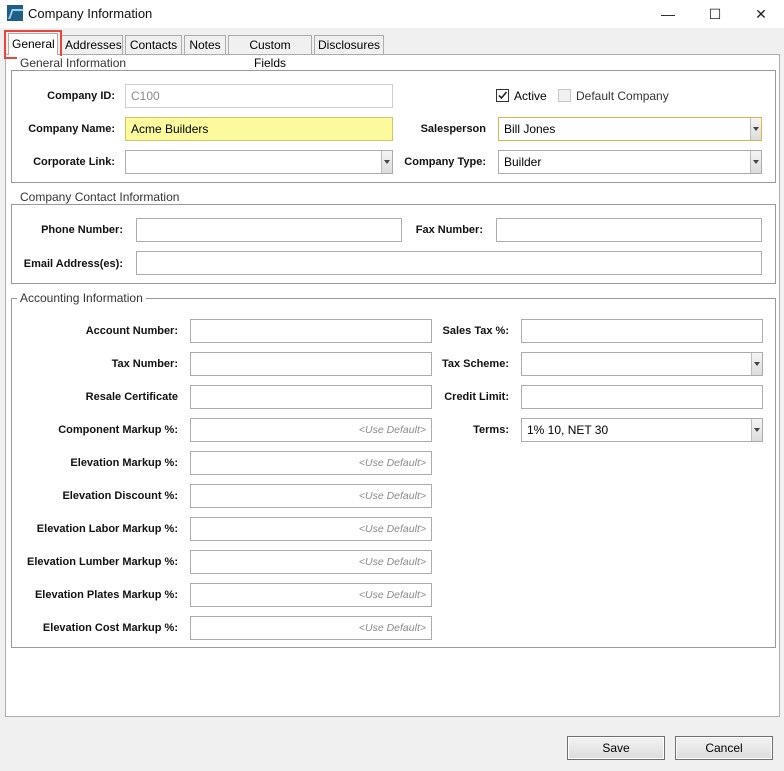 The width and height of the screenshot is (784, 771). Describe the element at coordinates (131, 331) in the screenshot. I see `account-number-label: Account Number:` at that location.